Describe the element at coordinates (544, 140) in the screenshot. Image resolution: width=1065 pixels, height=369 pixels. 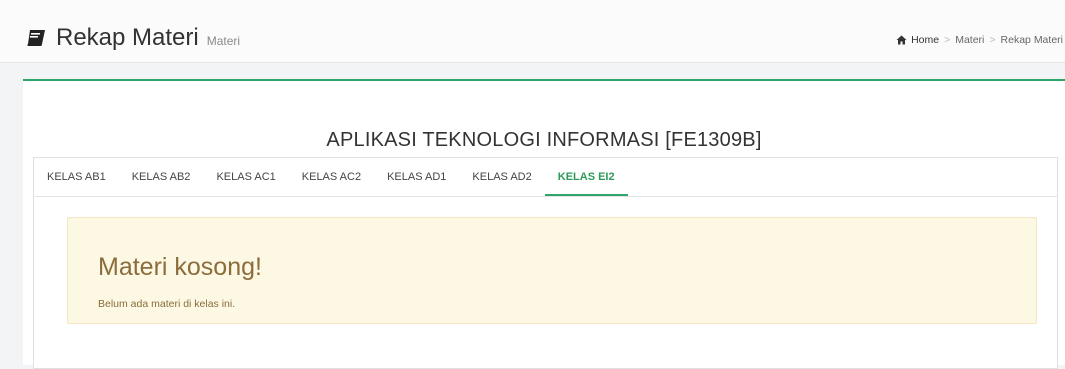
I see `course-title: APLIKASI TEKNOLOGI INFORMASI [FE1309B]` at that location.